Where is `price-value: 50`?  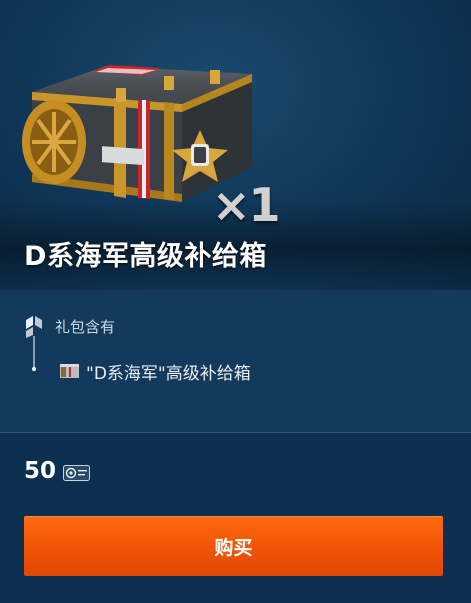
price-value: 50 is located at coordinates (40, 471).